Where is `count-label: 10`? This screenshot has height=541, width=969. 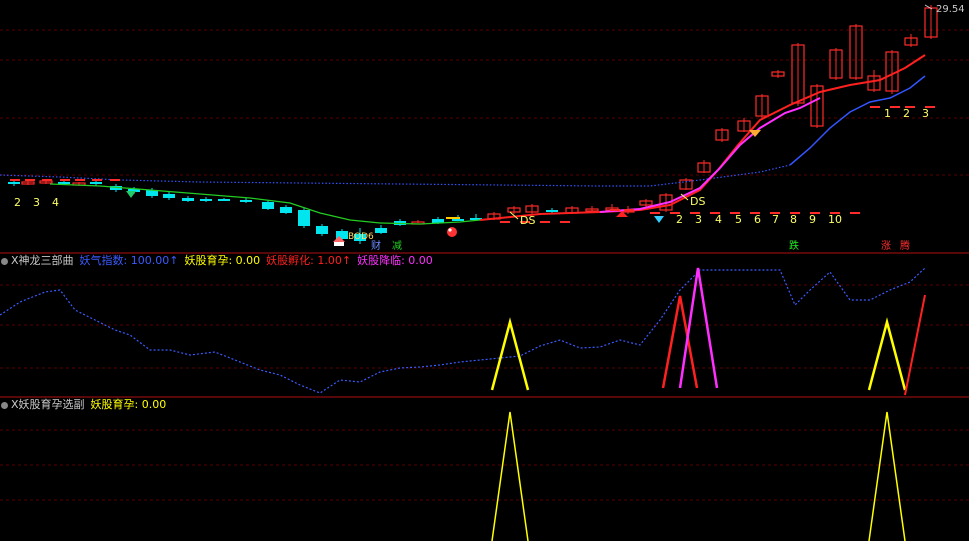
count-label: 10 is located at coordinates (835, 219).